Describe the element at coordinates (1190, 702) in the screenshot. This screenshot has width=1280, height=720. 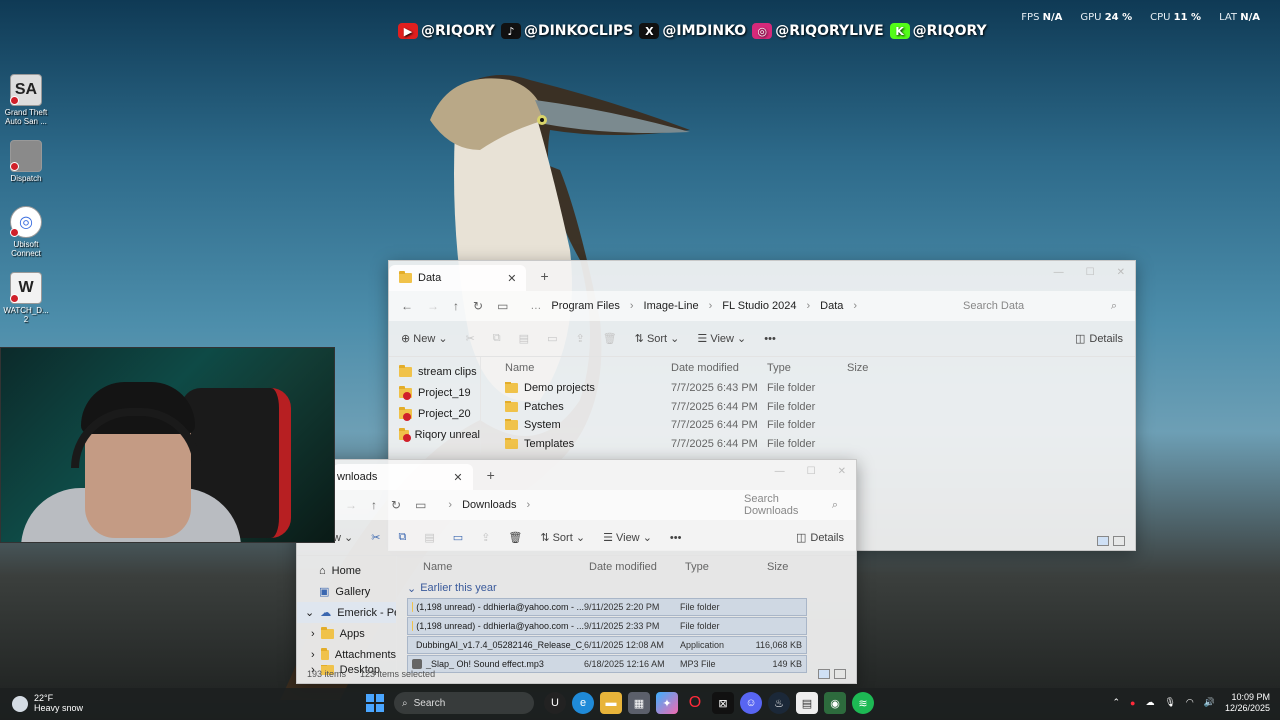
I see `wifi-icon: ◠` at that location.